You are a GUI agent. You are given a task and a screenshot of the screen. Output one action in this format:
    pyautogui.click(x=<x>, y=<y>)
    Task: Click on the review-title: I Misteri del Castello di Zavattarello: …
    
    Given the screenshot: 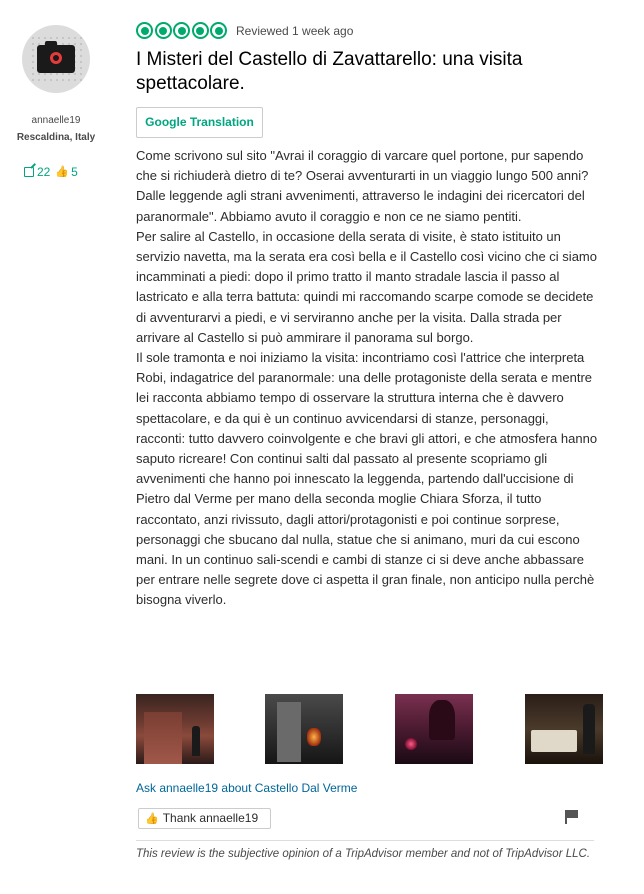 What is the action you would take?
    pyautogui.click(x=366, y=72)
    